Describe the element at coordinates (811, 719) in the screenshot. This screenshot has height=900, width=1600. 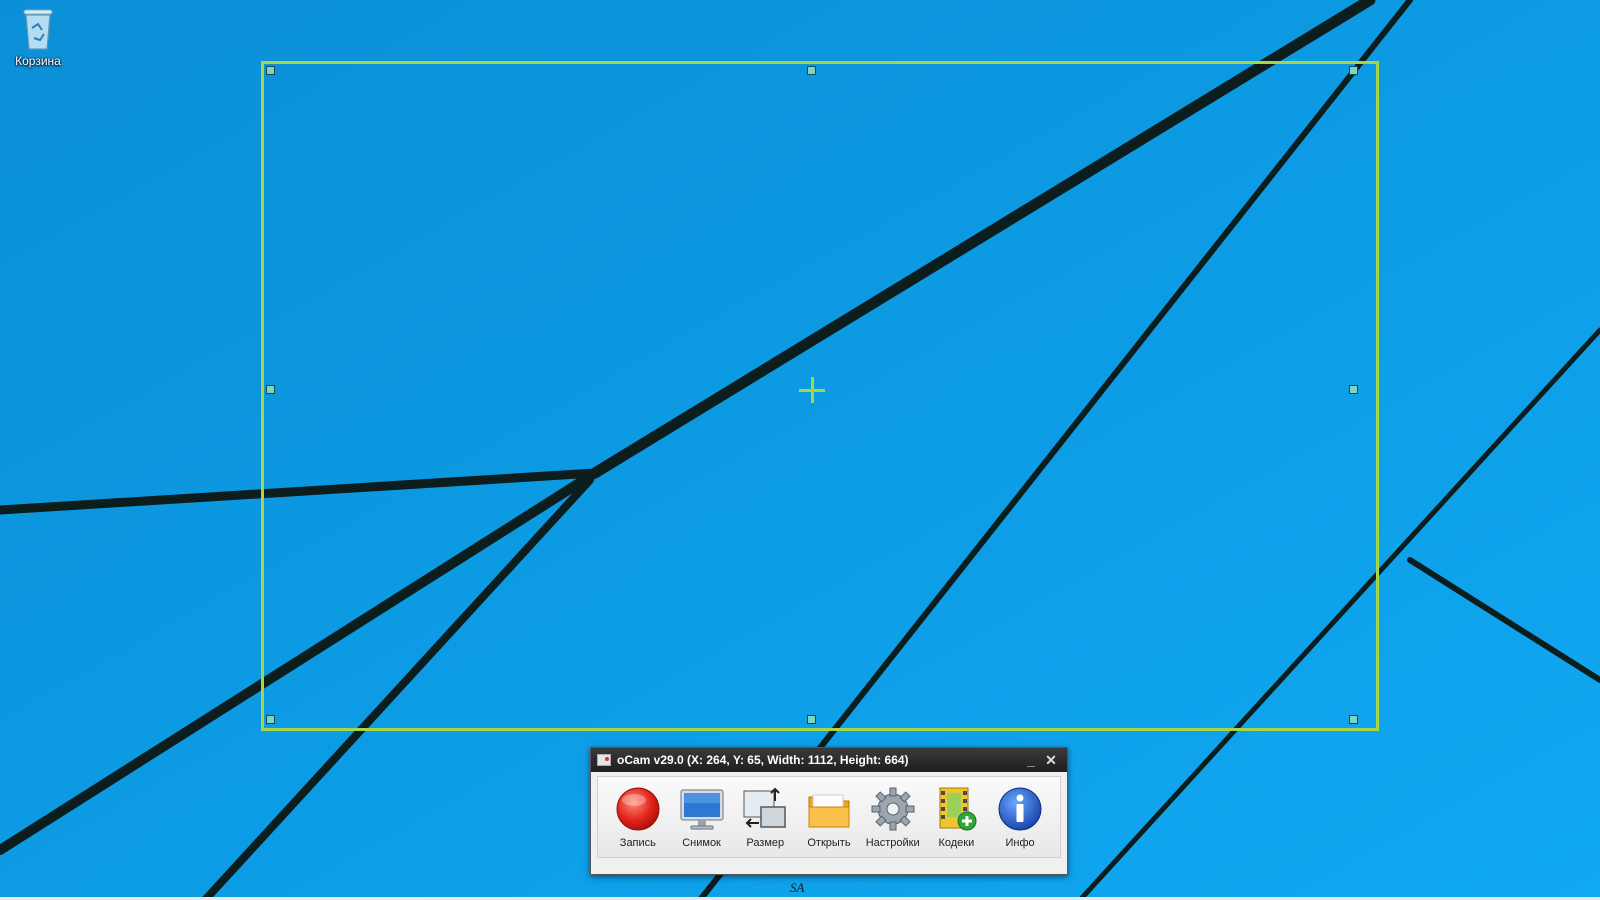
I see `resize-handle-bottom-center` at that location.